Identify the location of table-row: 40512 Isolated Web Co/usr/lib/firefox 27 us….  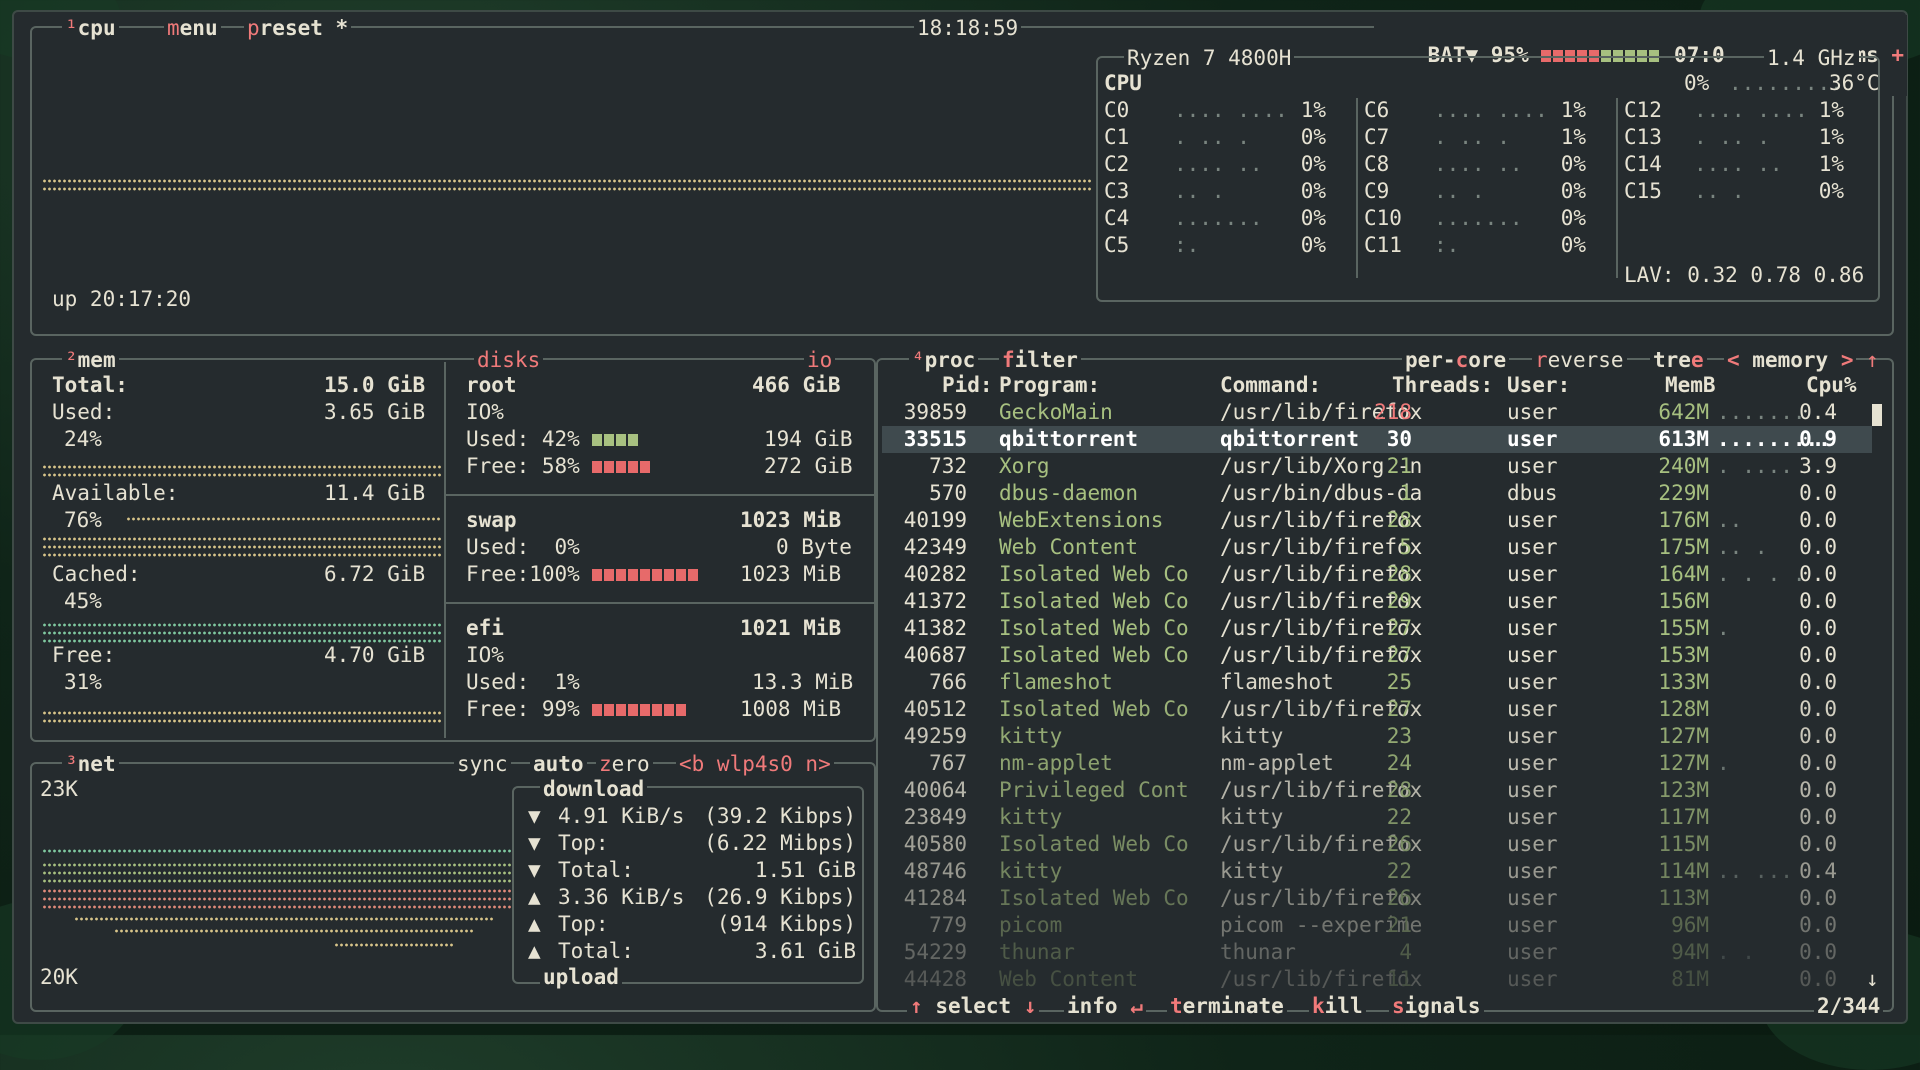
(1377, 709).